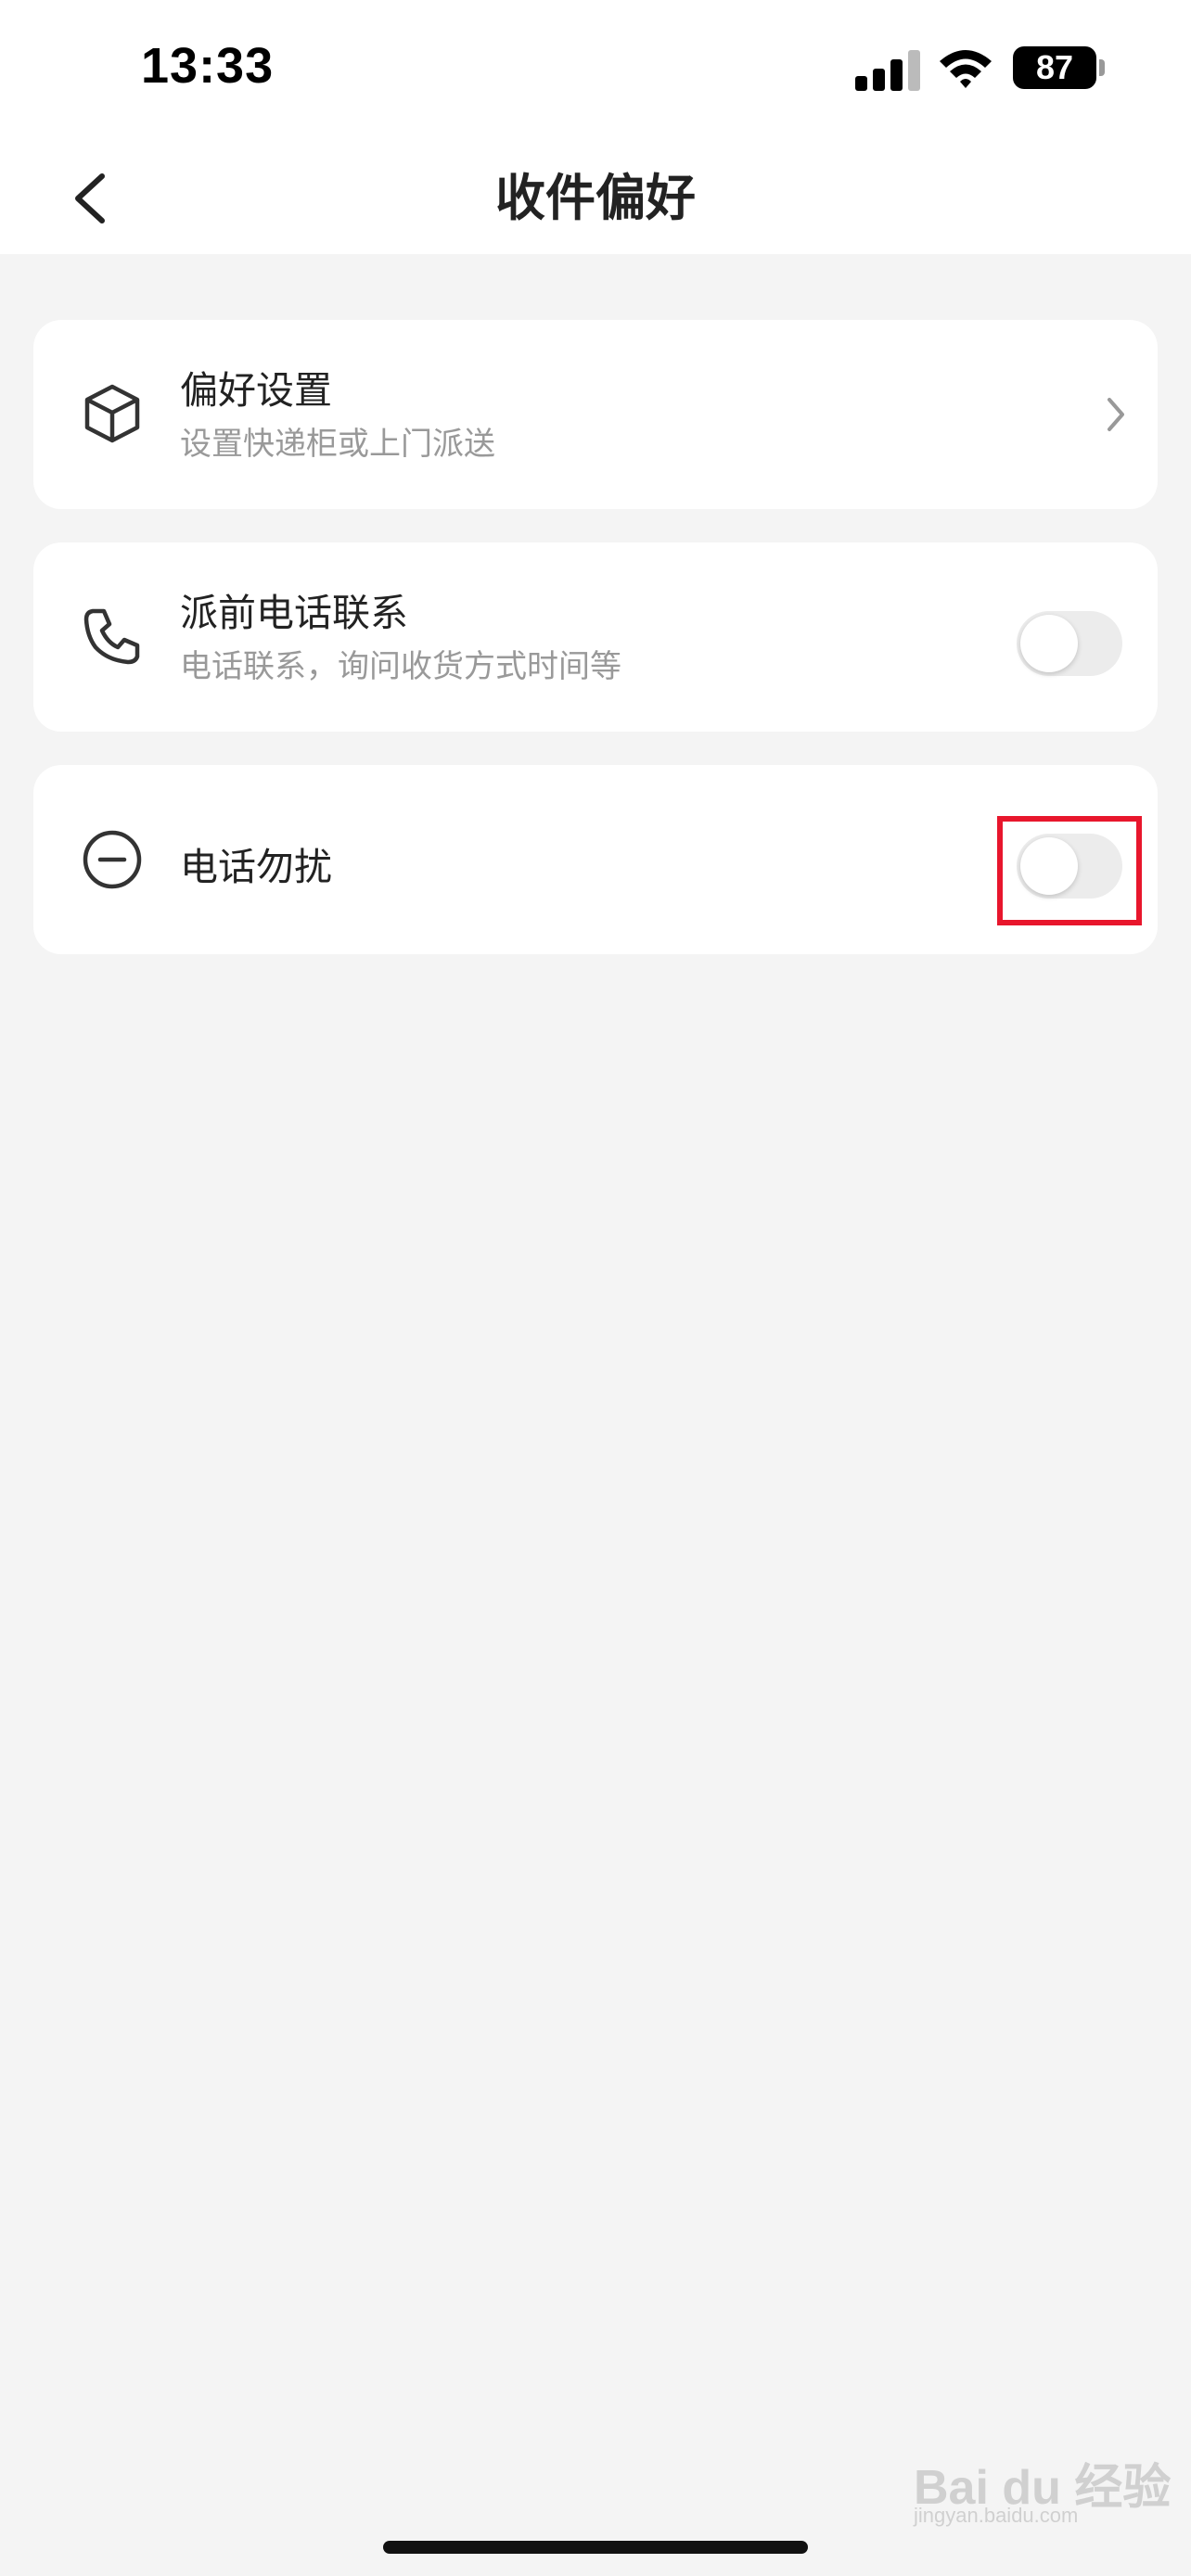  Describe the element at coordinates (595, 2547) in the screenshot. I see `home-indicator` at that location.